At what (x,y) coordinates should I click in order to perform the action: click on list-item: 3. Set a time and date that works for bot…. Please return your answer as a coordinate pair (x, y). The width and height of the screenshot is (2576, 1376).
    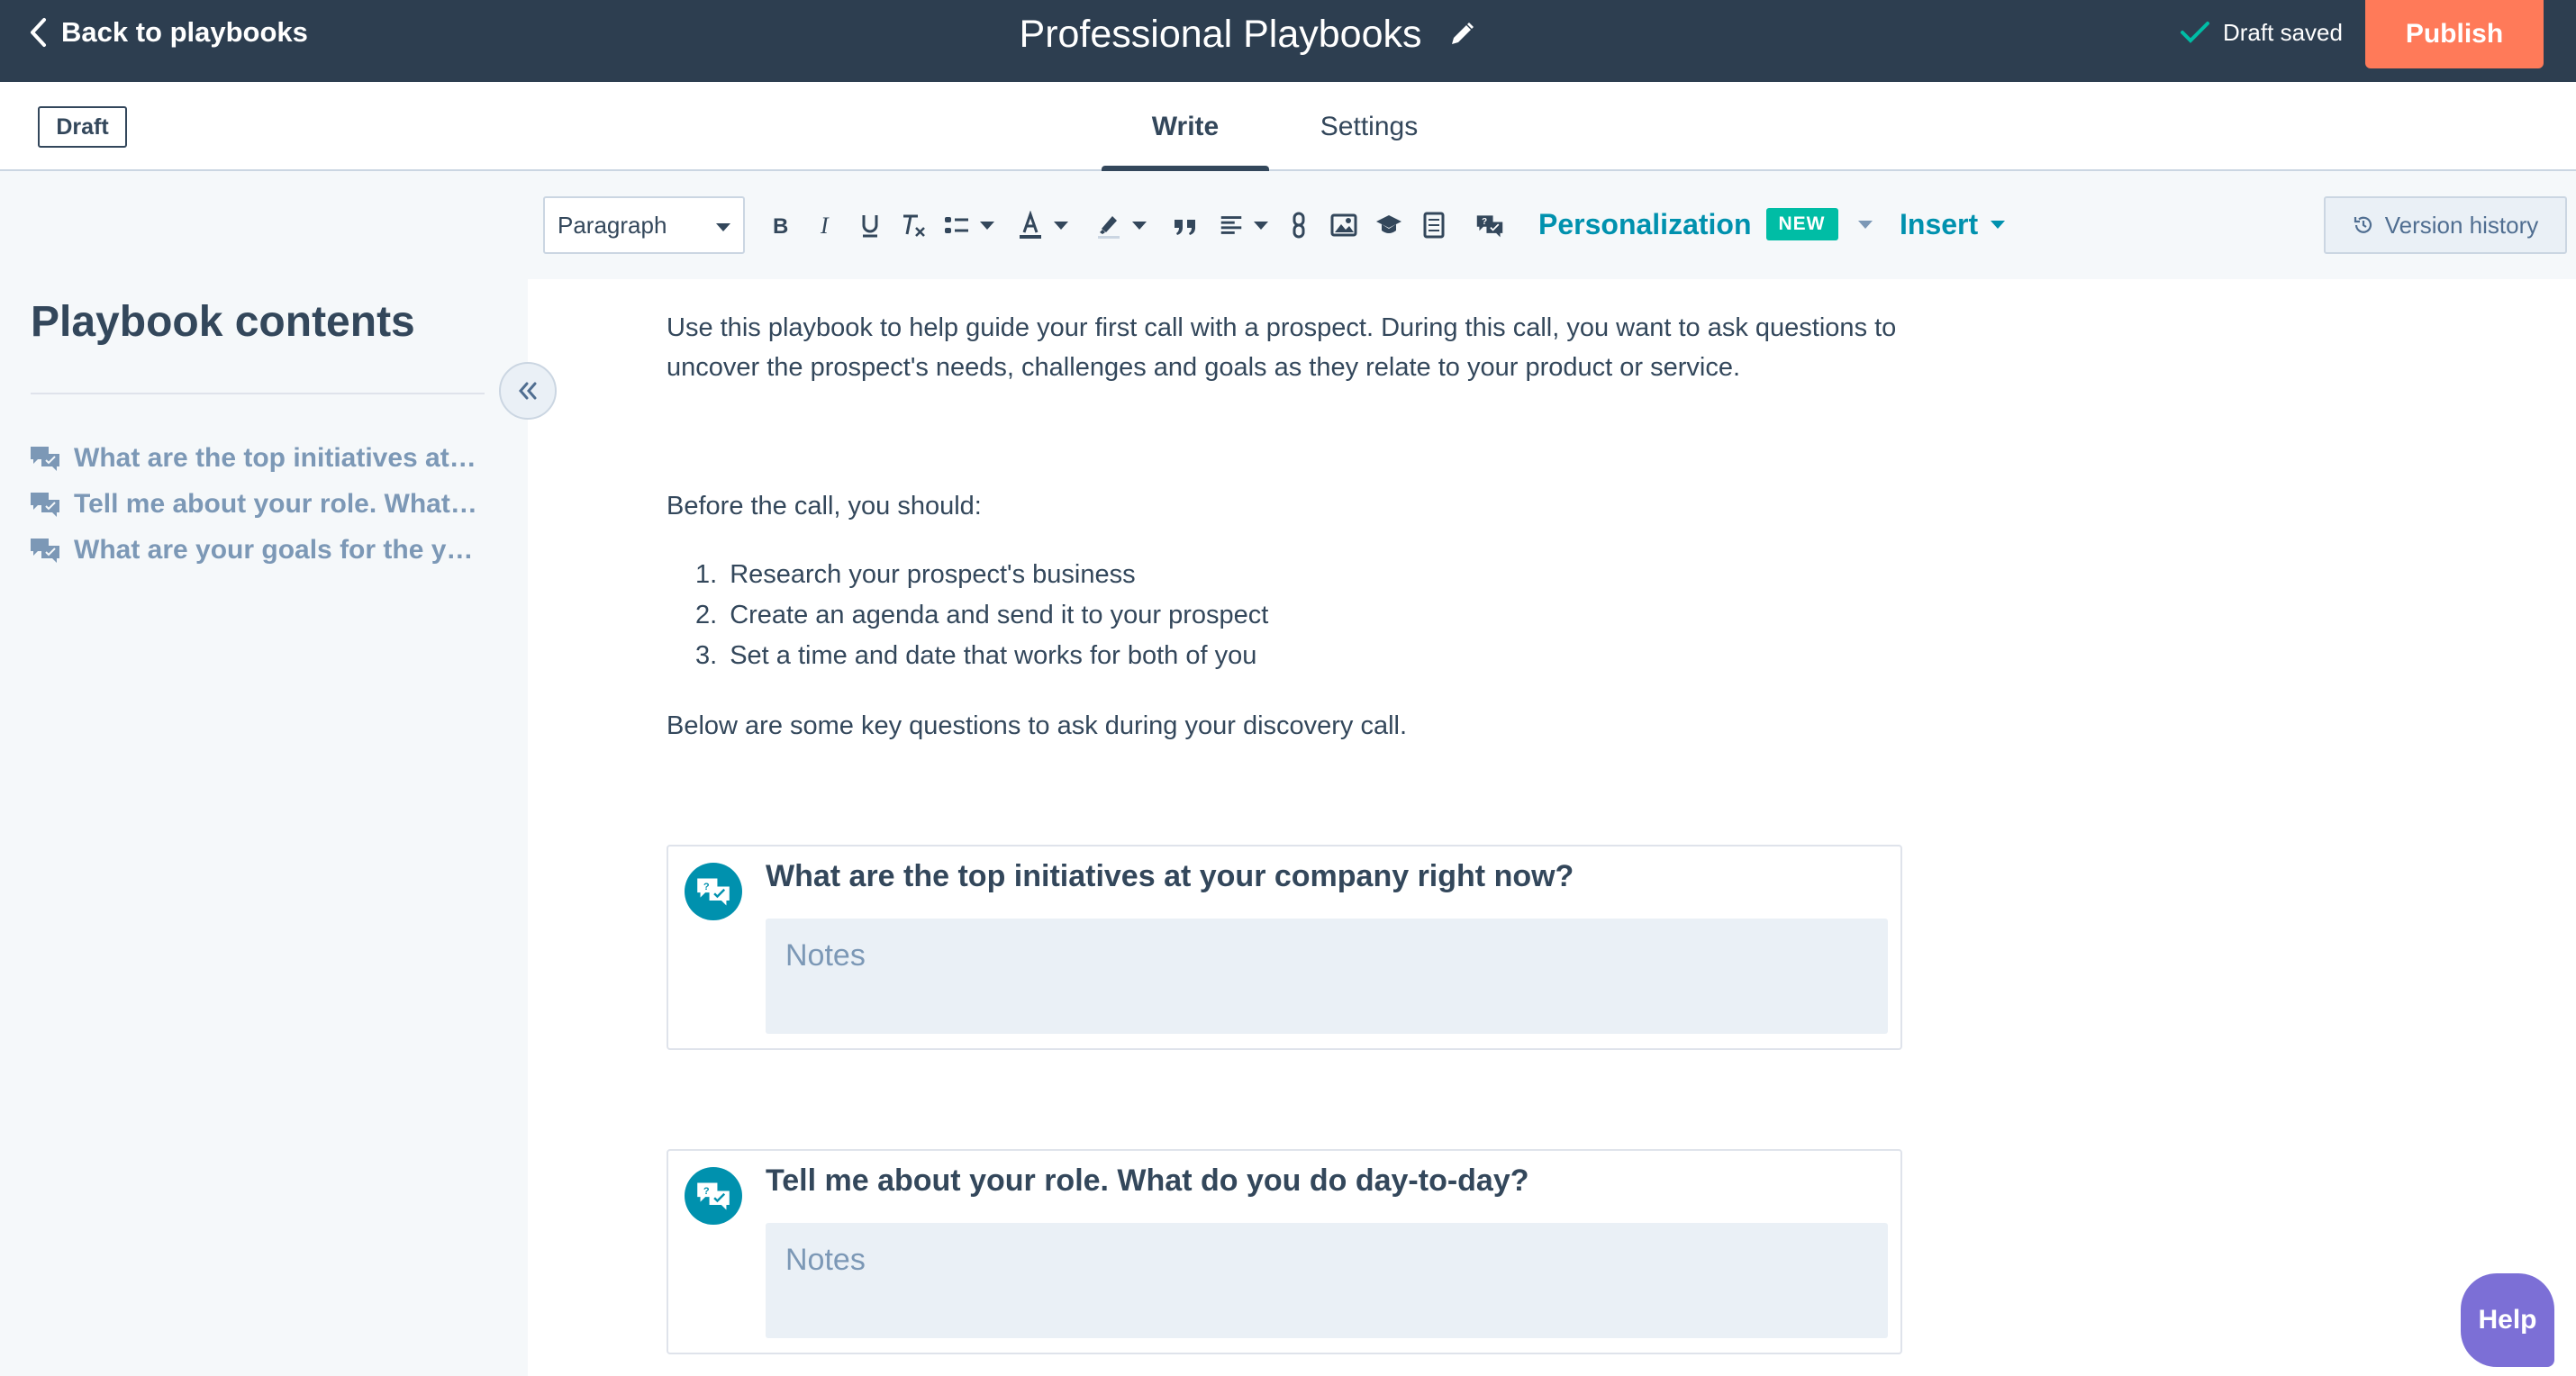
    Looking at the image, I should click on (968, 656).